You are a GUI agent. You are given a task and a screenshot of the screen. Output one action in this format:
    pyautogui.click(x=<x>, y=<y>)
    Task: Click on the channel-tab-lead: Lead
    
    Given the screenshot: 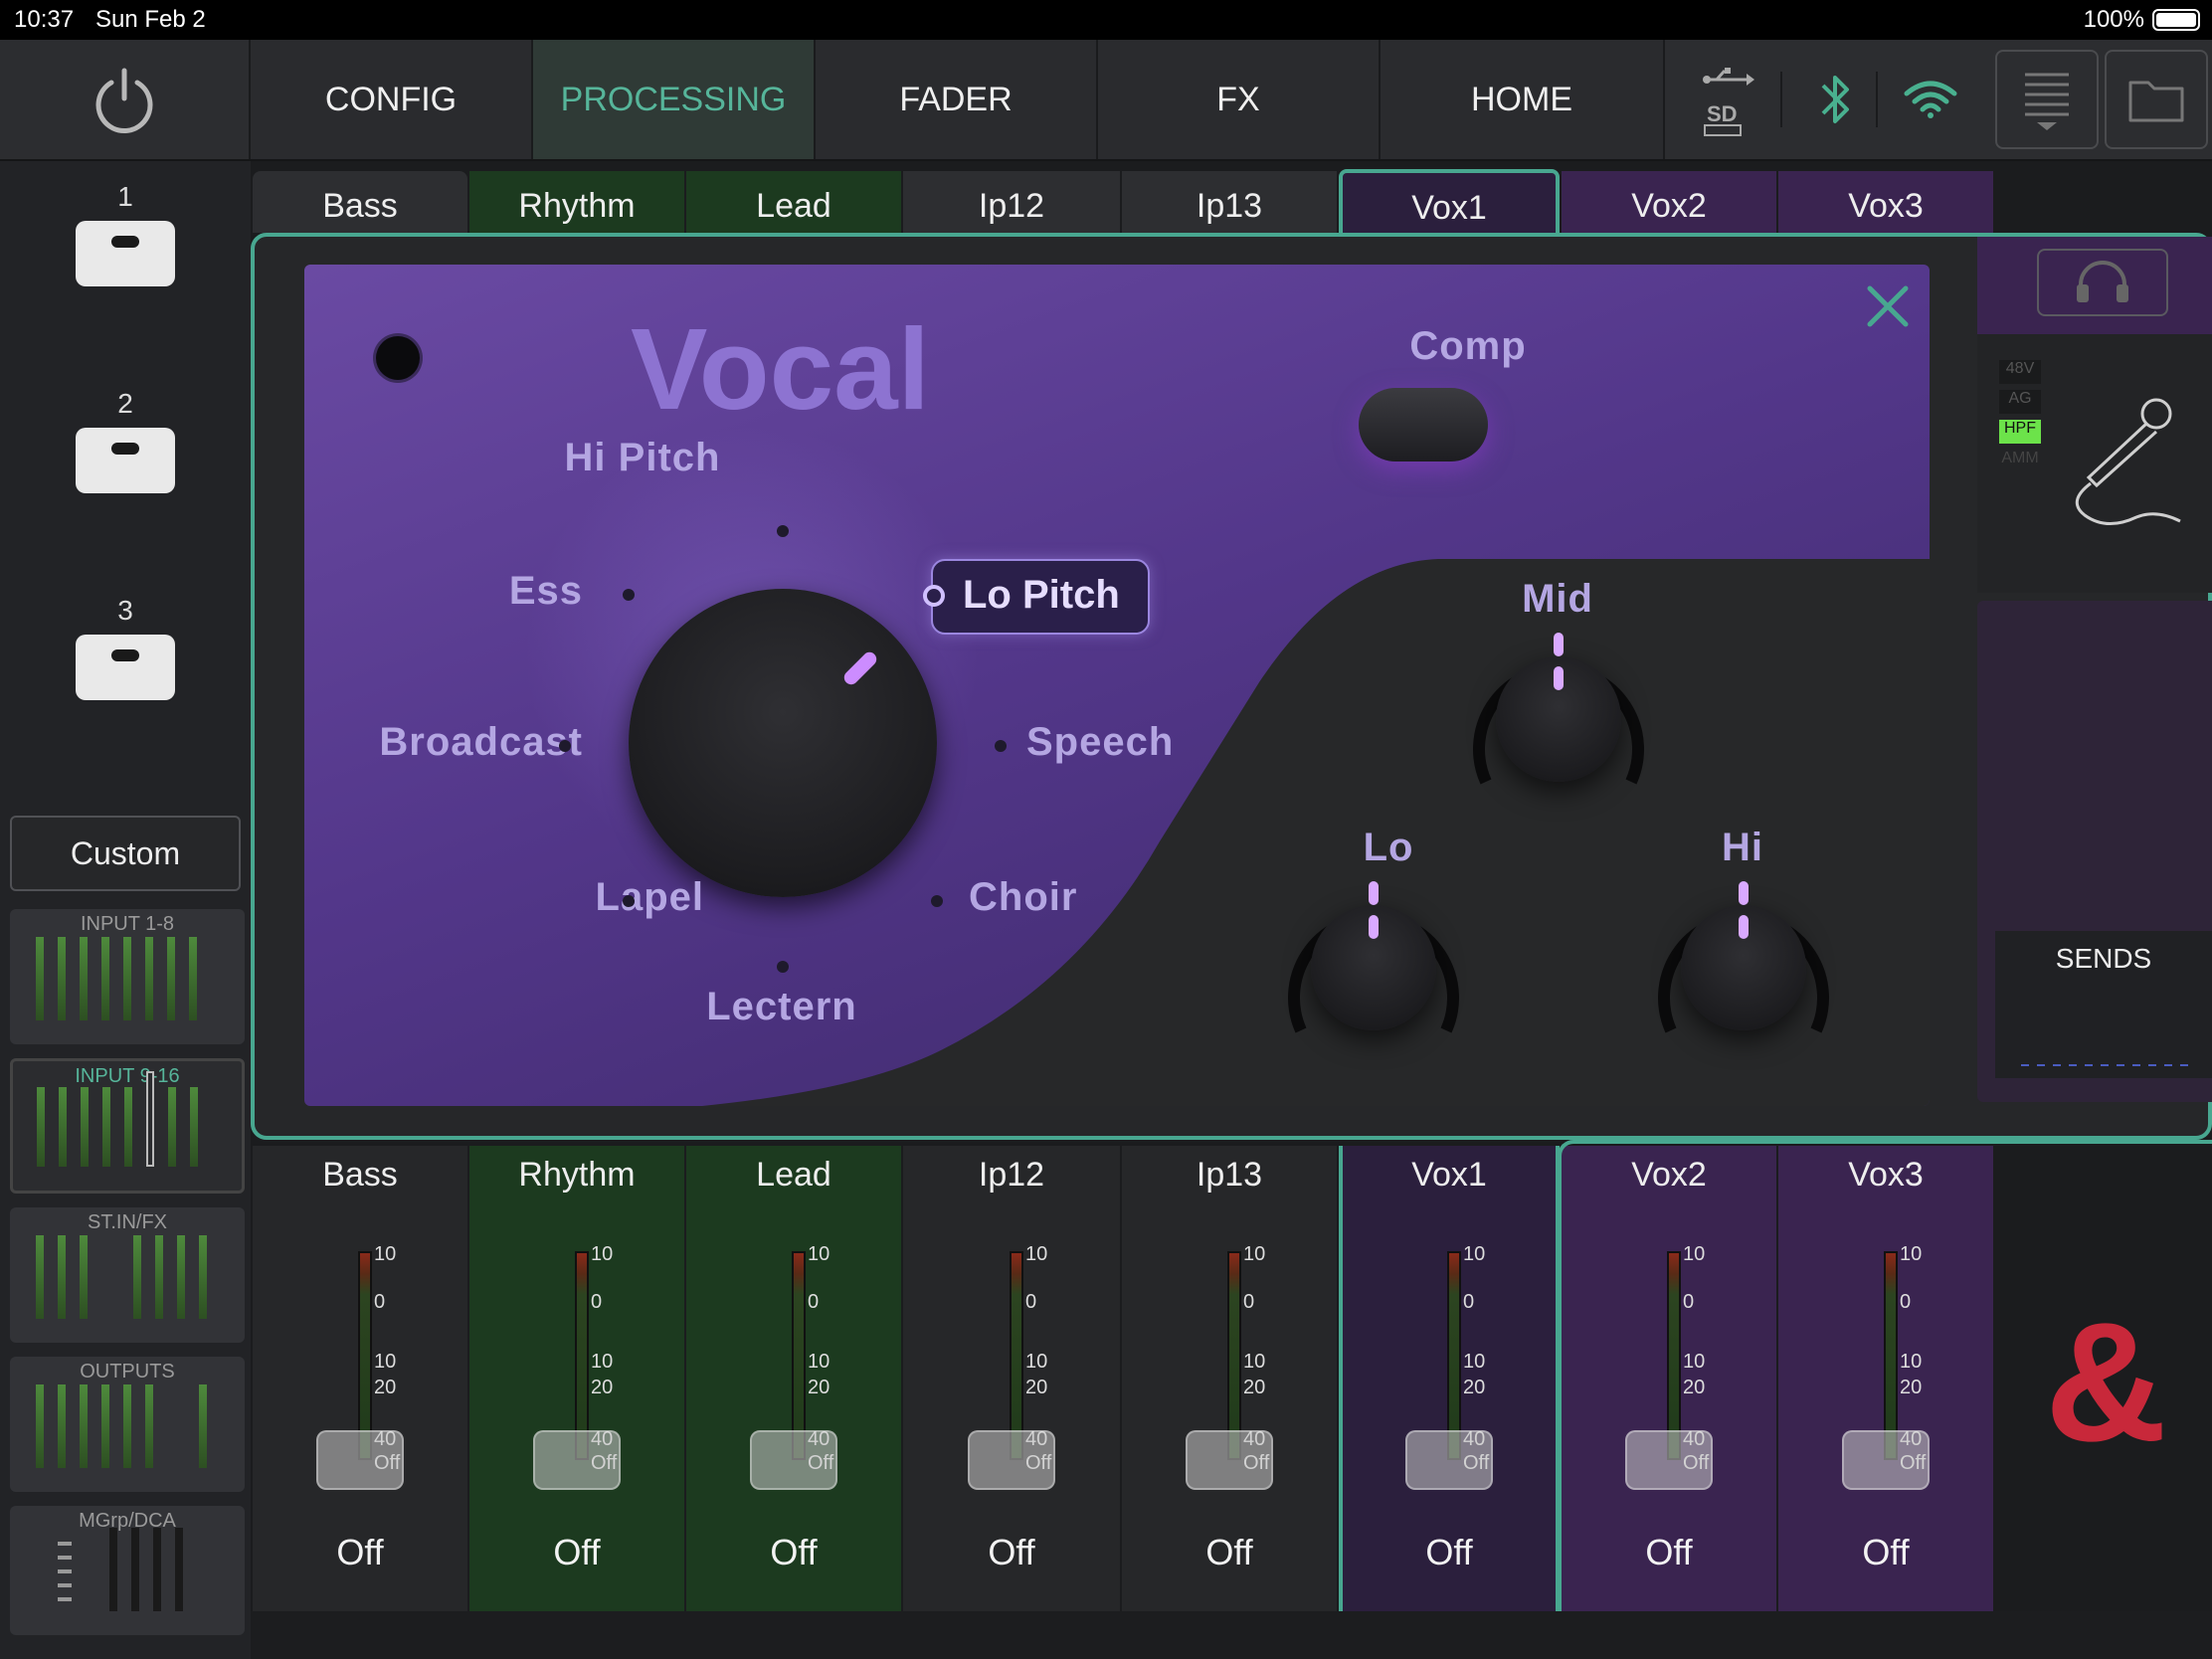 What is the action you would take?
    pyautogui.click(x=793, y=202)
    